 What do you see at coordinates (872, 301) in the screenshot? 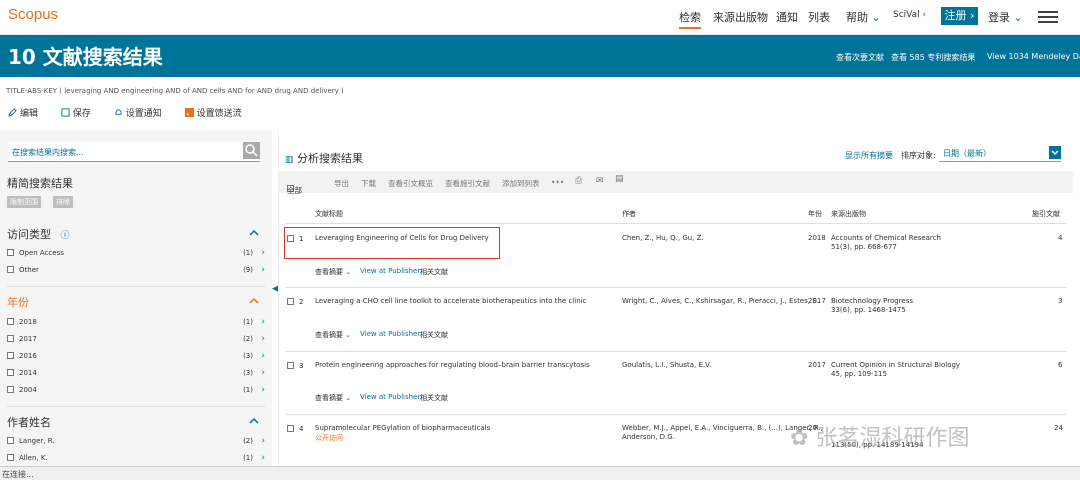
I see `result-source: Biotechnology Progress` at bounding box center [872, 301].